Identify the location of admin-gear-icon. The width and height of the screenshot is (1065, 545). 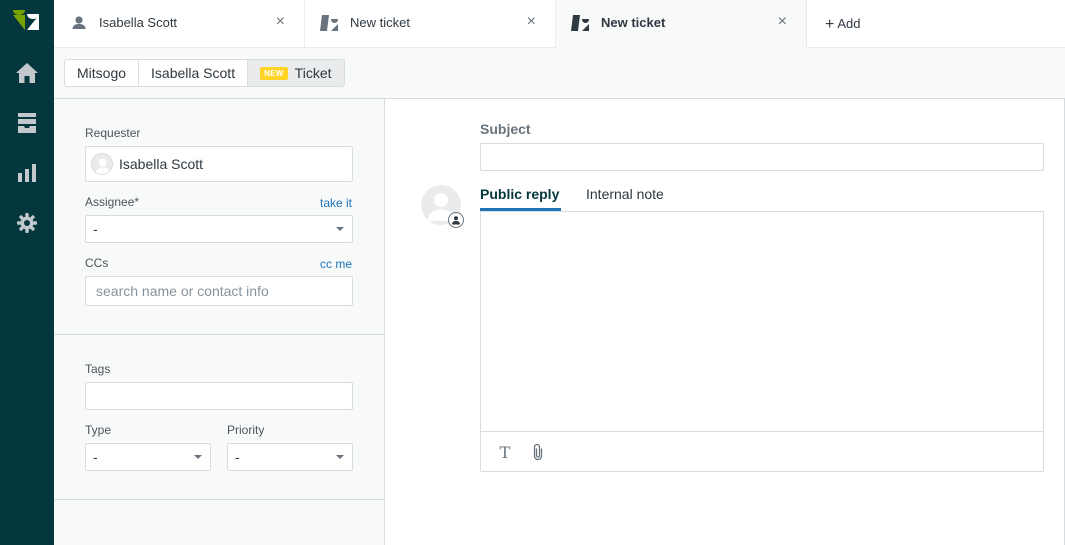
(27, 223).